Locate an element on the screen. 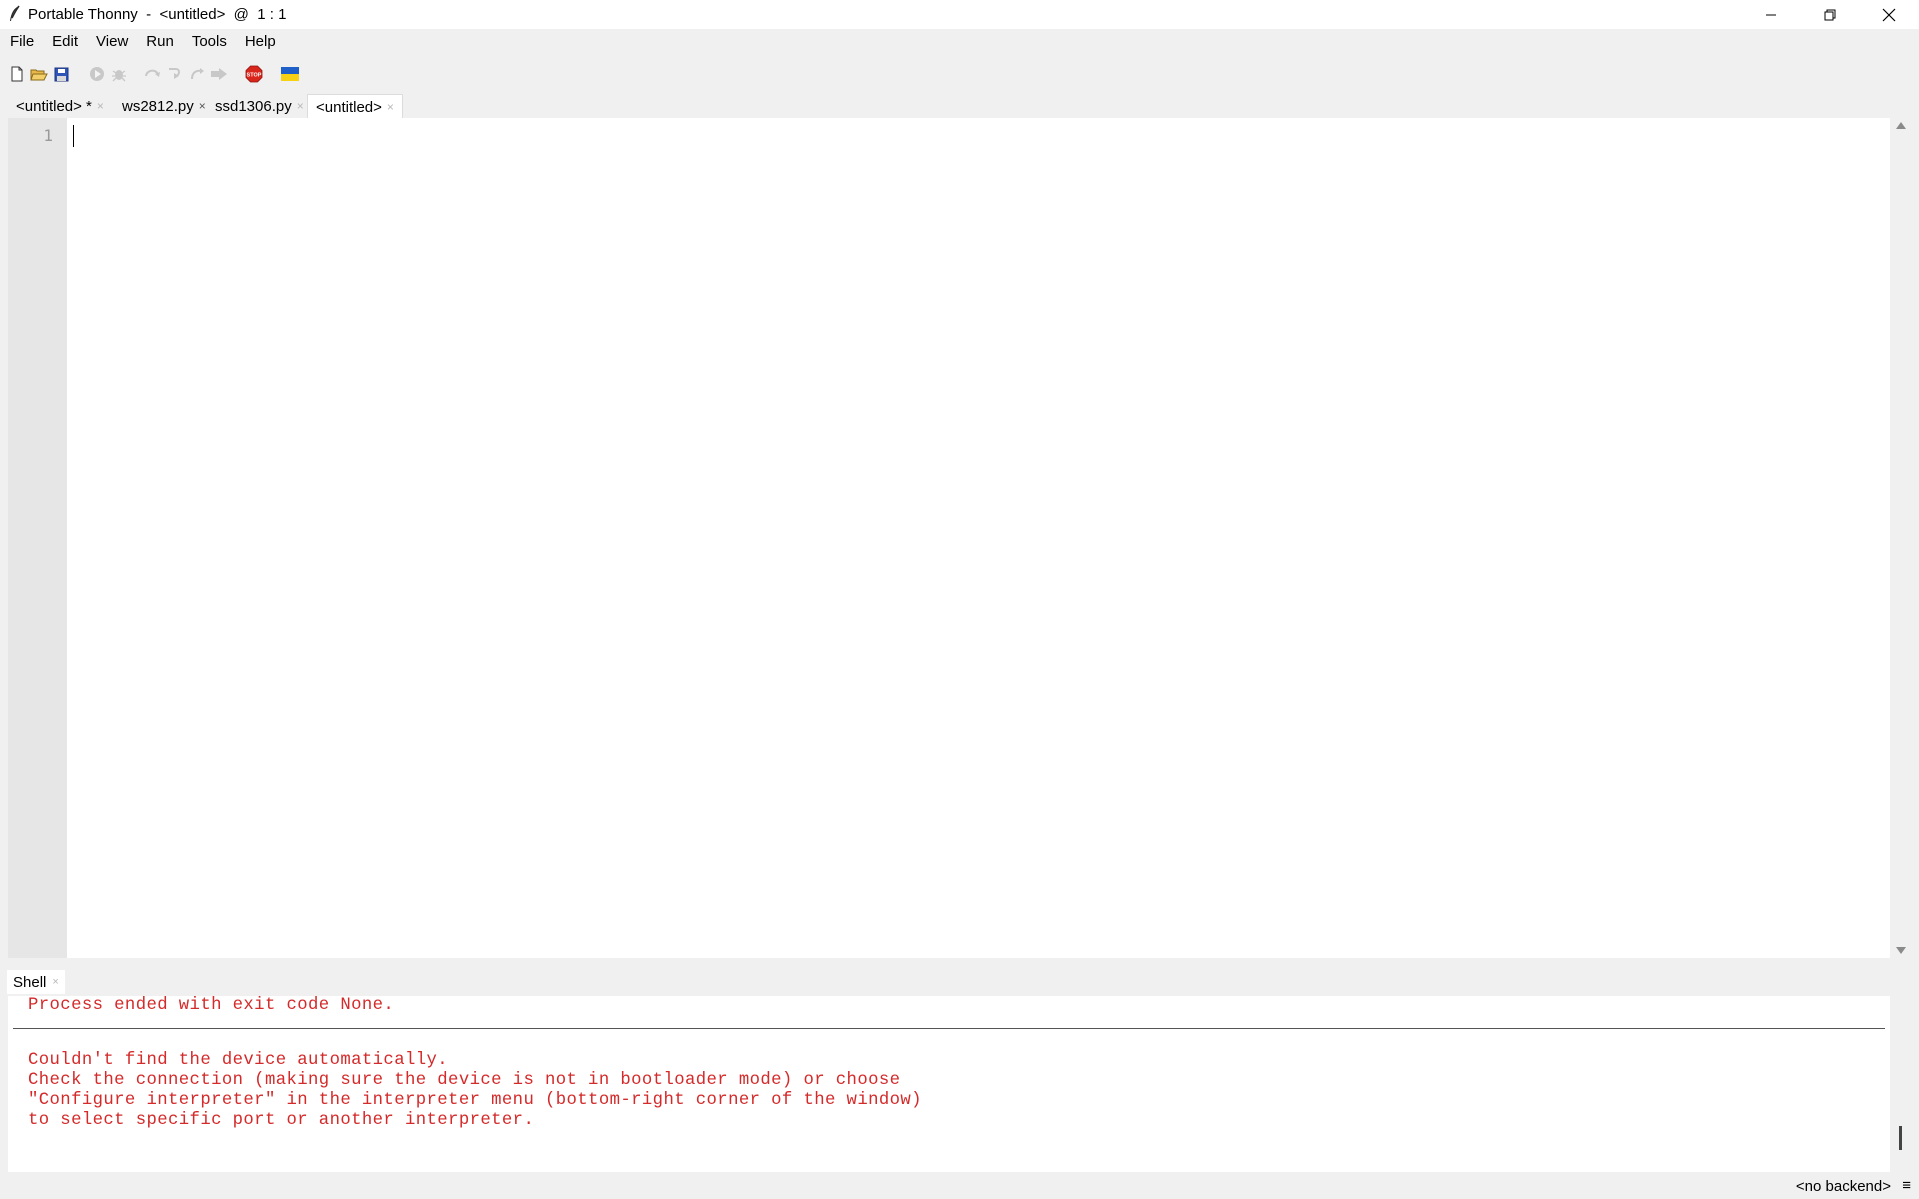 The height and width of the screenshot is (1199, 1919). tab-label: <untitled> is located at coordinates (349, 107).